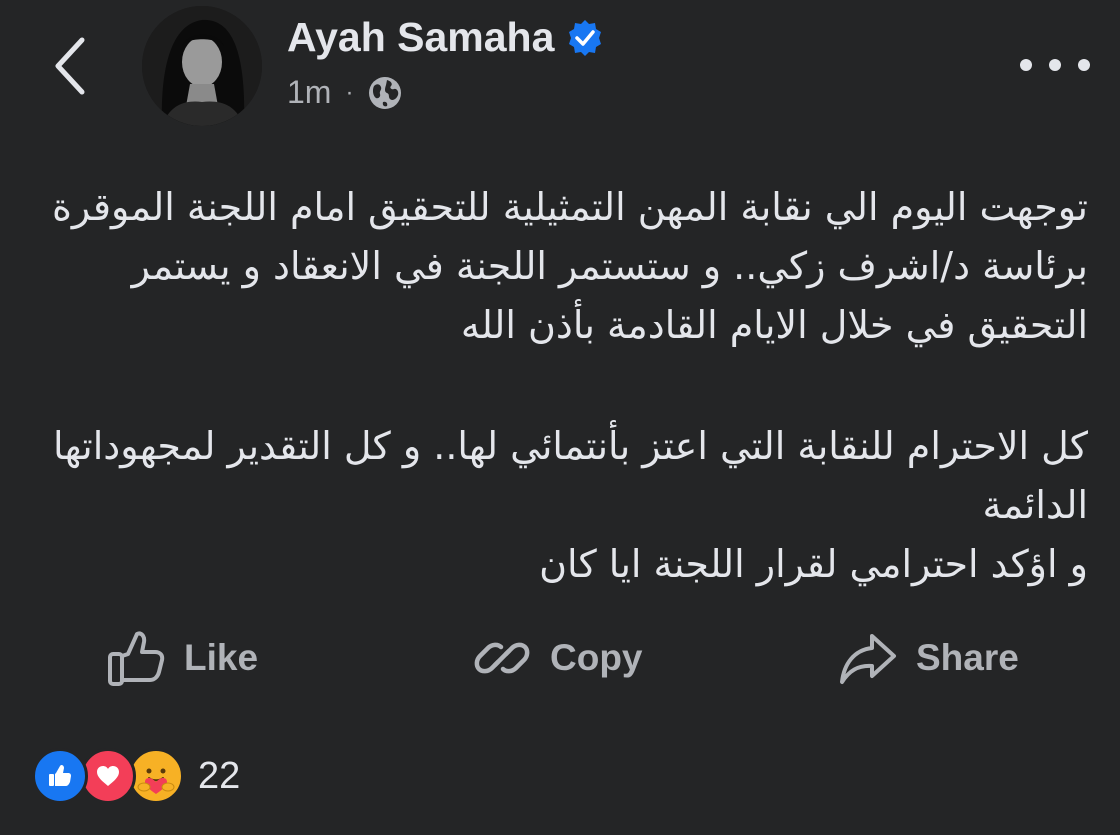 This screenshot has height=835, width=1120. I want to click on more-options-button, so click(1055, 65).